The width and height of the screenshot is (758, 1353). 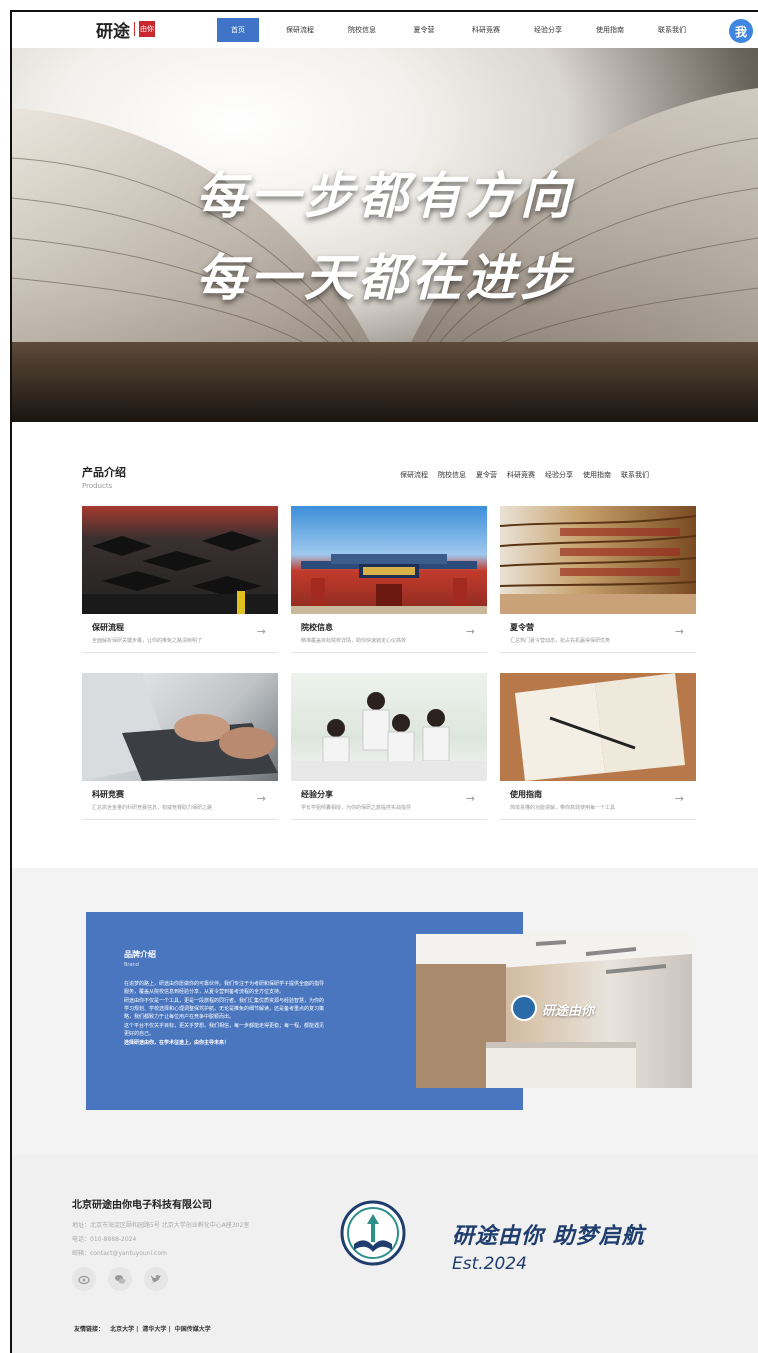 What do you see at coordinates (156, 1279) in the screenshot?
I see `twitter-icon` at bounding box center [156, 1279].